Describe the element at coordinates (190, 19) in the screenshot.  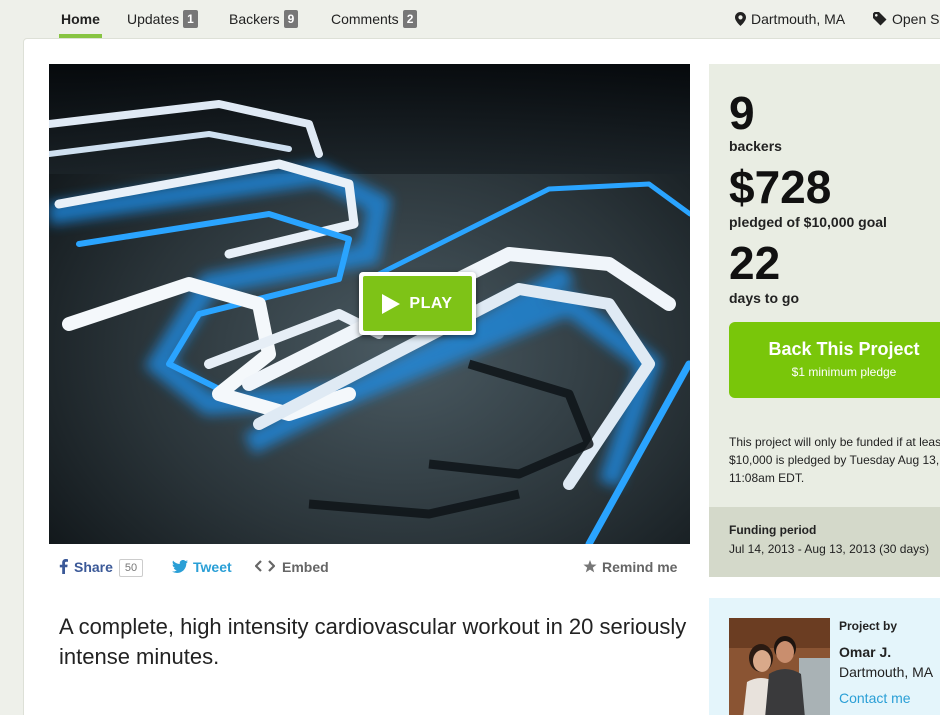
I see `updates-count-badge: 1` at that location.